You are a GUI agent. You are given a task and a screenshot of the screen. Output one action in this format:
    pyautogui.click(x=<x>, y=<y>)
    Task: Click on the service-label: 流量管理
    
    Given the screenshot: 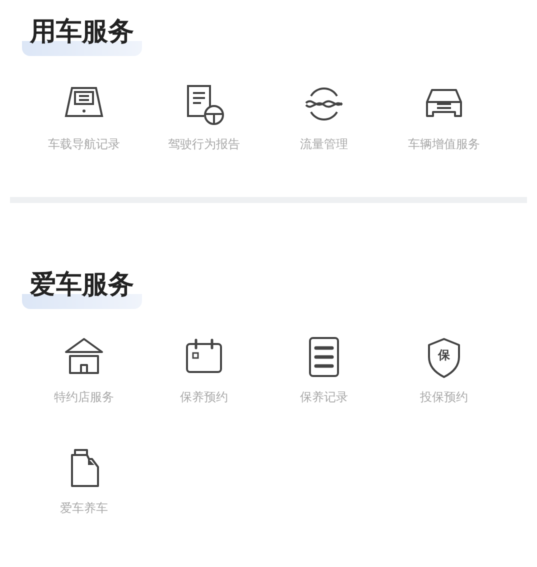 What is the action you would take?
    pyautogui.click(x=324, y=144)
    